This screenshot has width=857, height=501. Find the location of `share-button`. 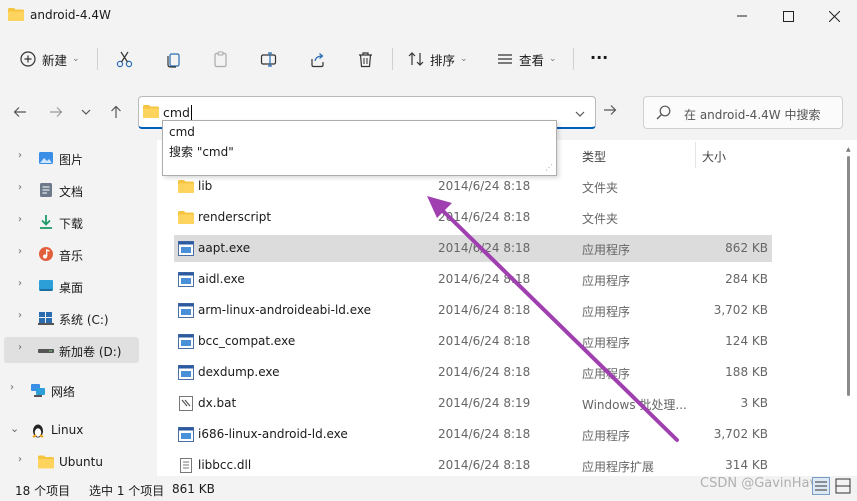

share-button is located at coordinates (317, 59).